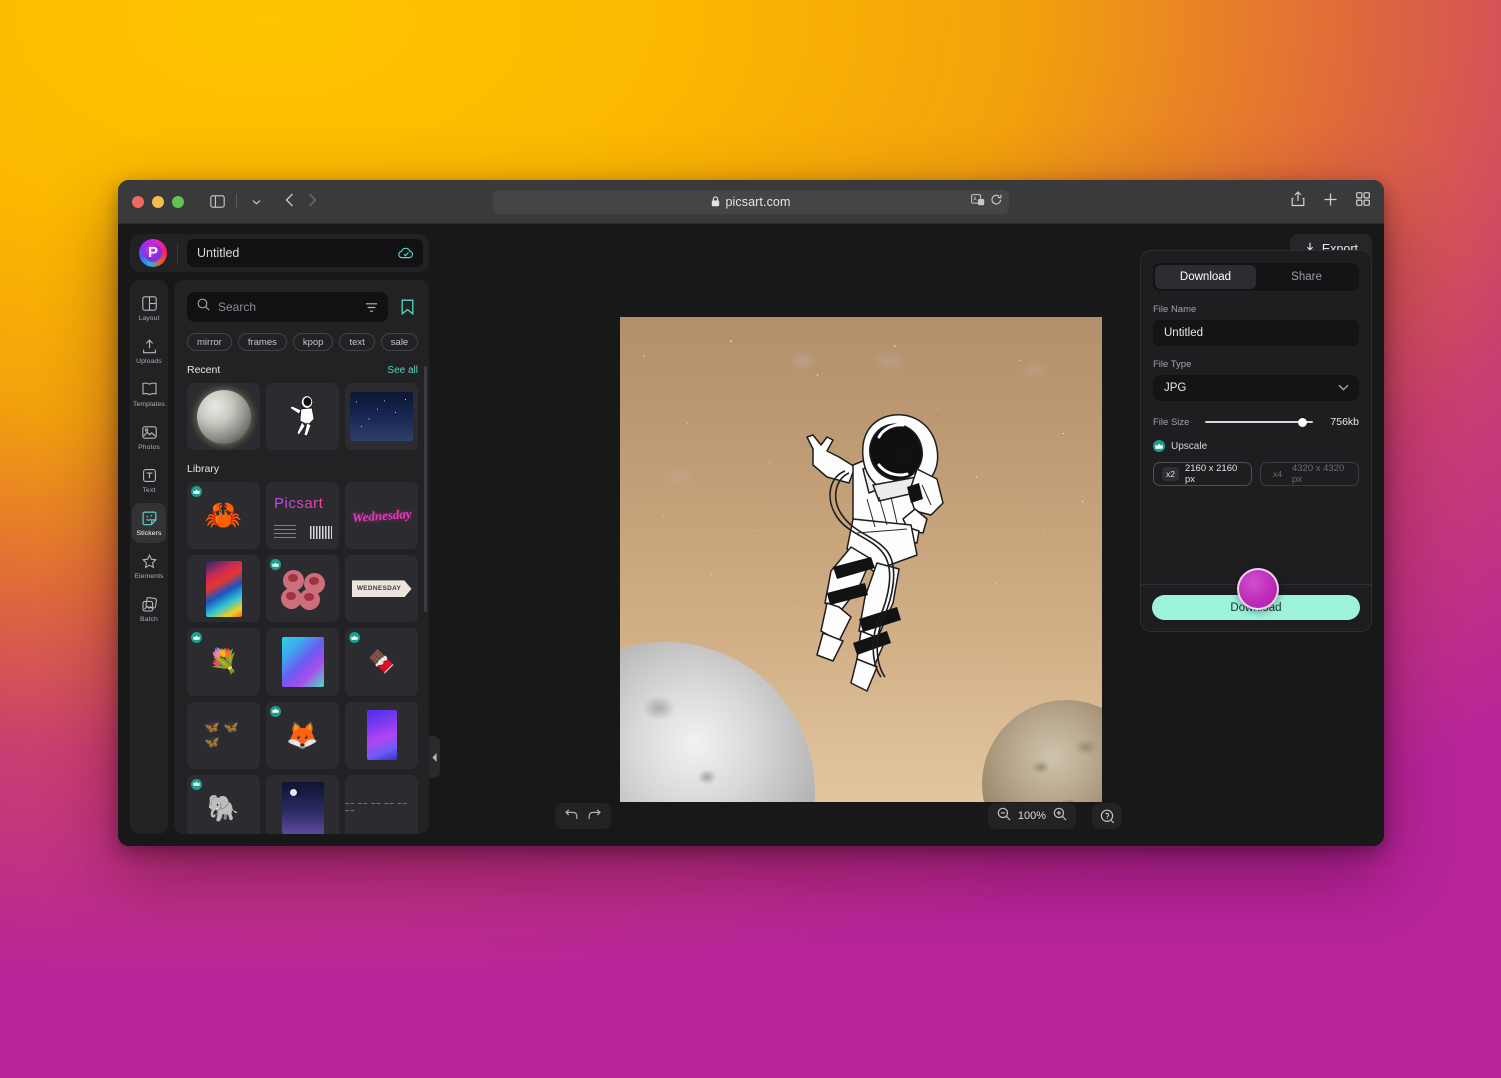  I want to click on tab-download: Download, so click(1205, 277).